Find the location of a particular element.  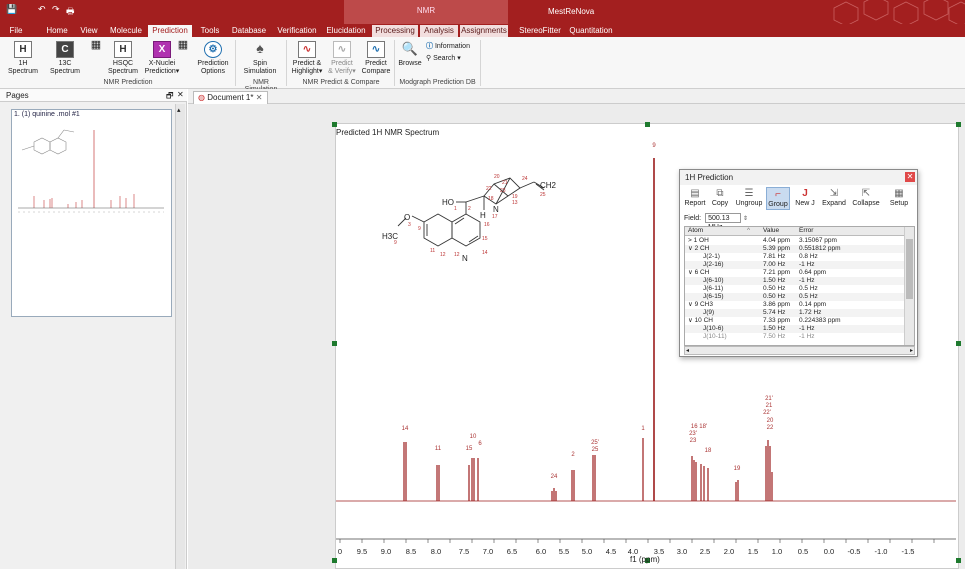

pin-icon: 🗗 is located at coordinates (170, 97).